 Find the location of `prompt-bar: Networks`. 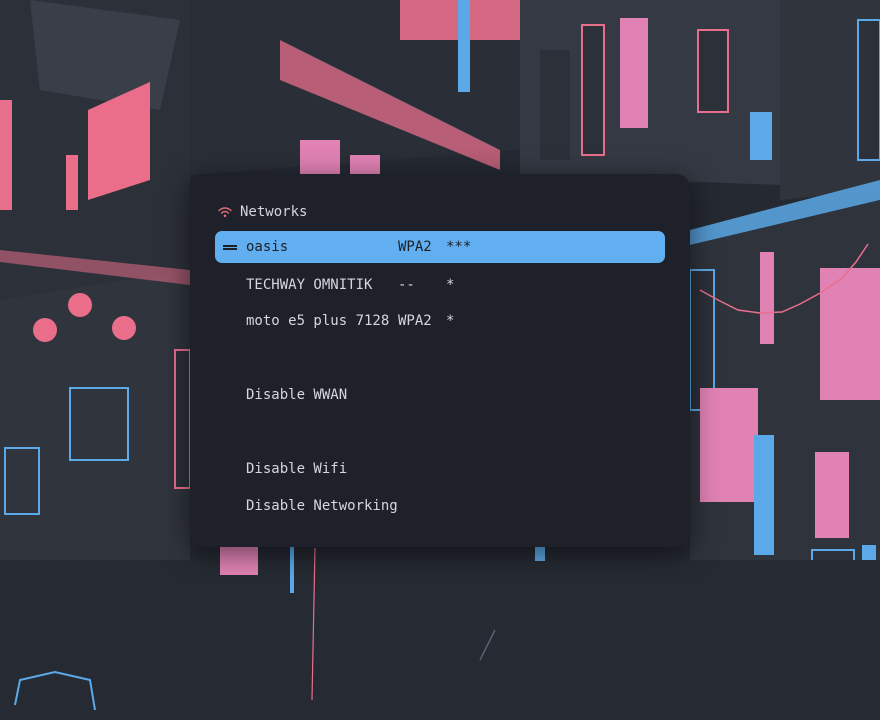

prompt-bar: Networks is located at coordinates (262, 212).